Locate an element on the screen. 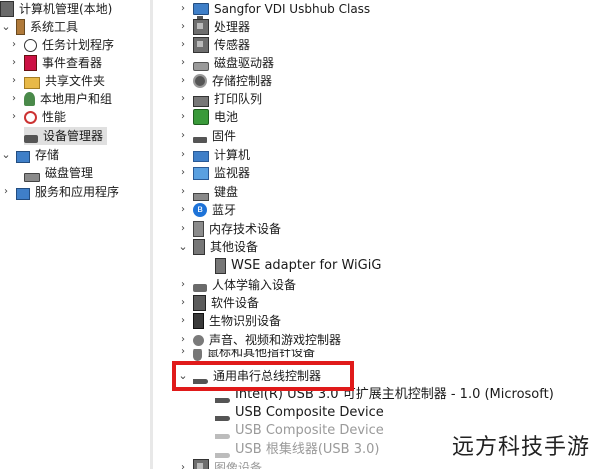  other-devices-icon is located at coordinates (199, 247).